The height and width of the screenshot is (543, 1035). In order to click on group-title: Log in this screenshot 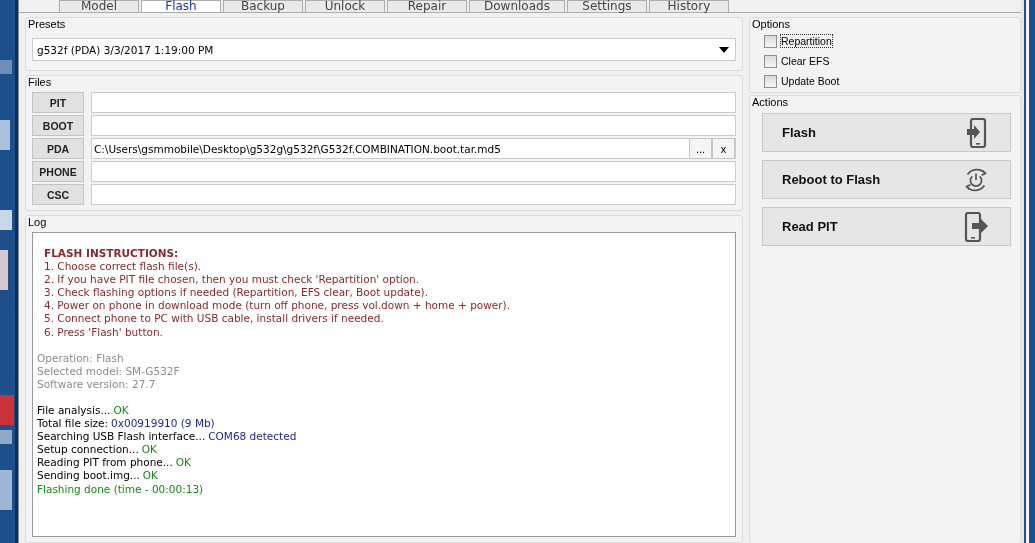, I will do `click(37, 222)`.